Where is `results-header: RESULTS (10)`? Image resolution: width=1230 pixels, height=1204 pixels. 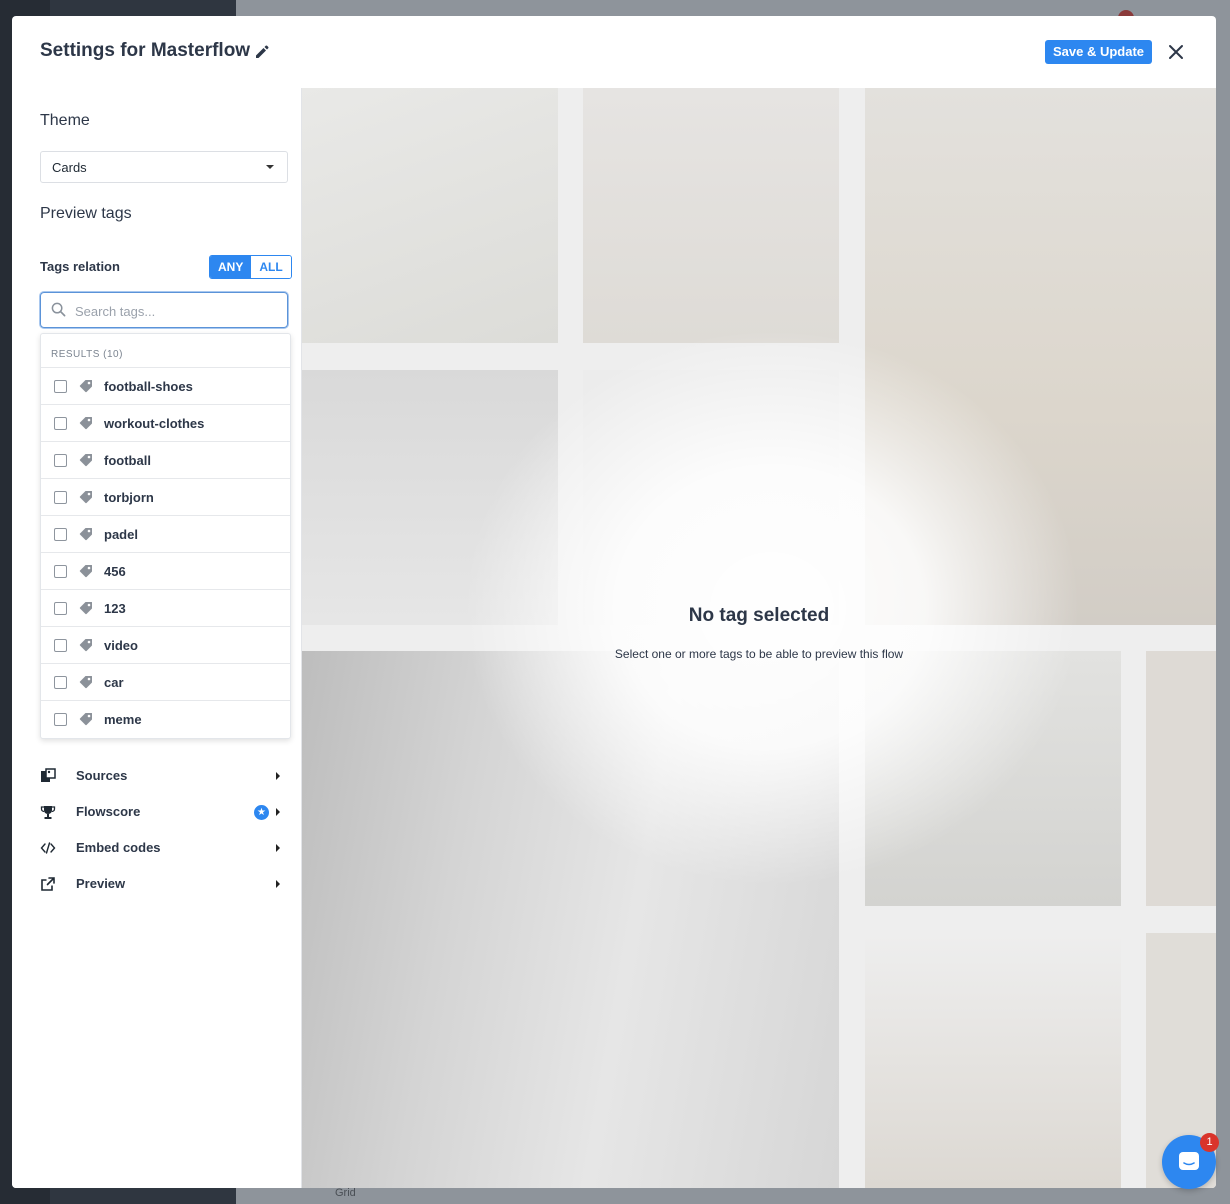 results-header: RESULTS (10) is located at coordinates (87, 354).